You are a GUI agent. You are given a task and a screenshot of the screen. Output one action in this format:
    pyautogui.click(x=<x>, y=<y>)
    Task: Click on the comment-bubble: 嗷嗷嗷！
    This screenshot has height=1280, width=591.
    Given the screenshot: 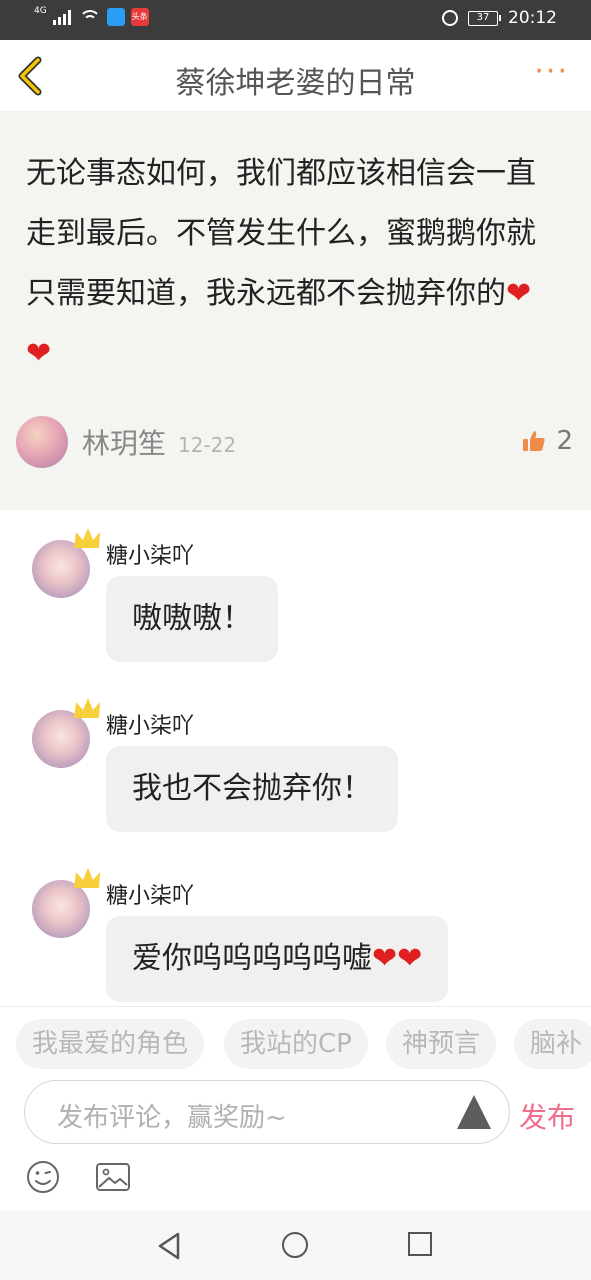 What is the action you would take?
    pyautogui.click(x=192, y=619)
    